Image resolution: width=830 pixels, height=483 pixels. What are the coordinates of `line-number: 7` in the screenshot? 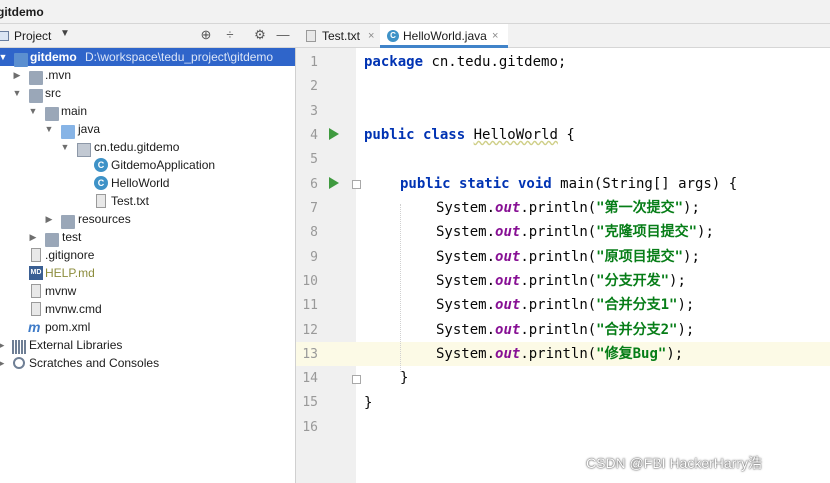 It's located at (314, 208).